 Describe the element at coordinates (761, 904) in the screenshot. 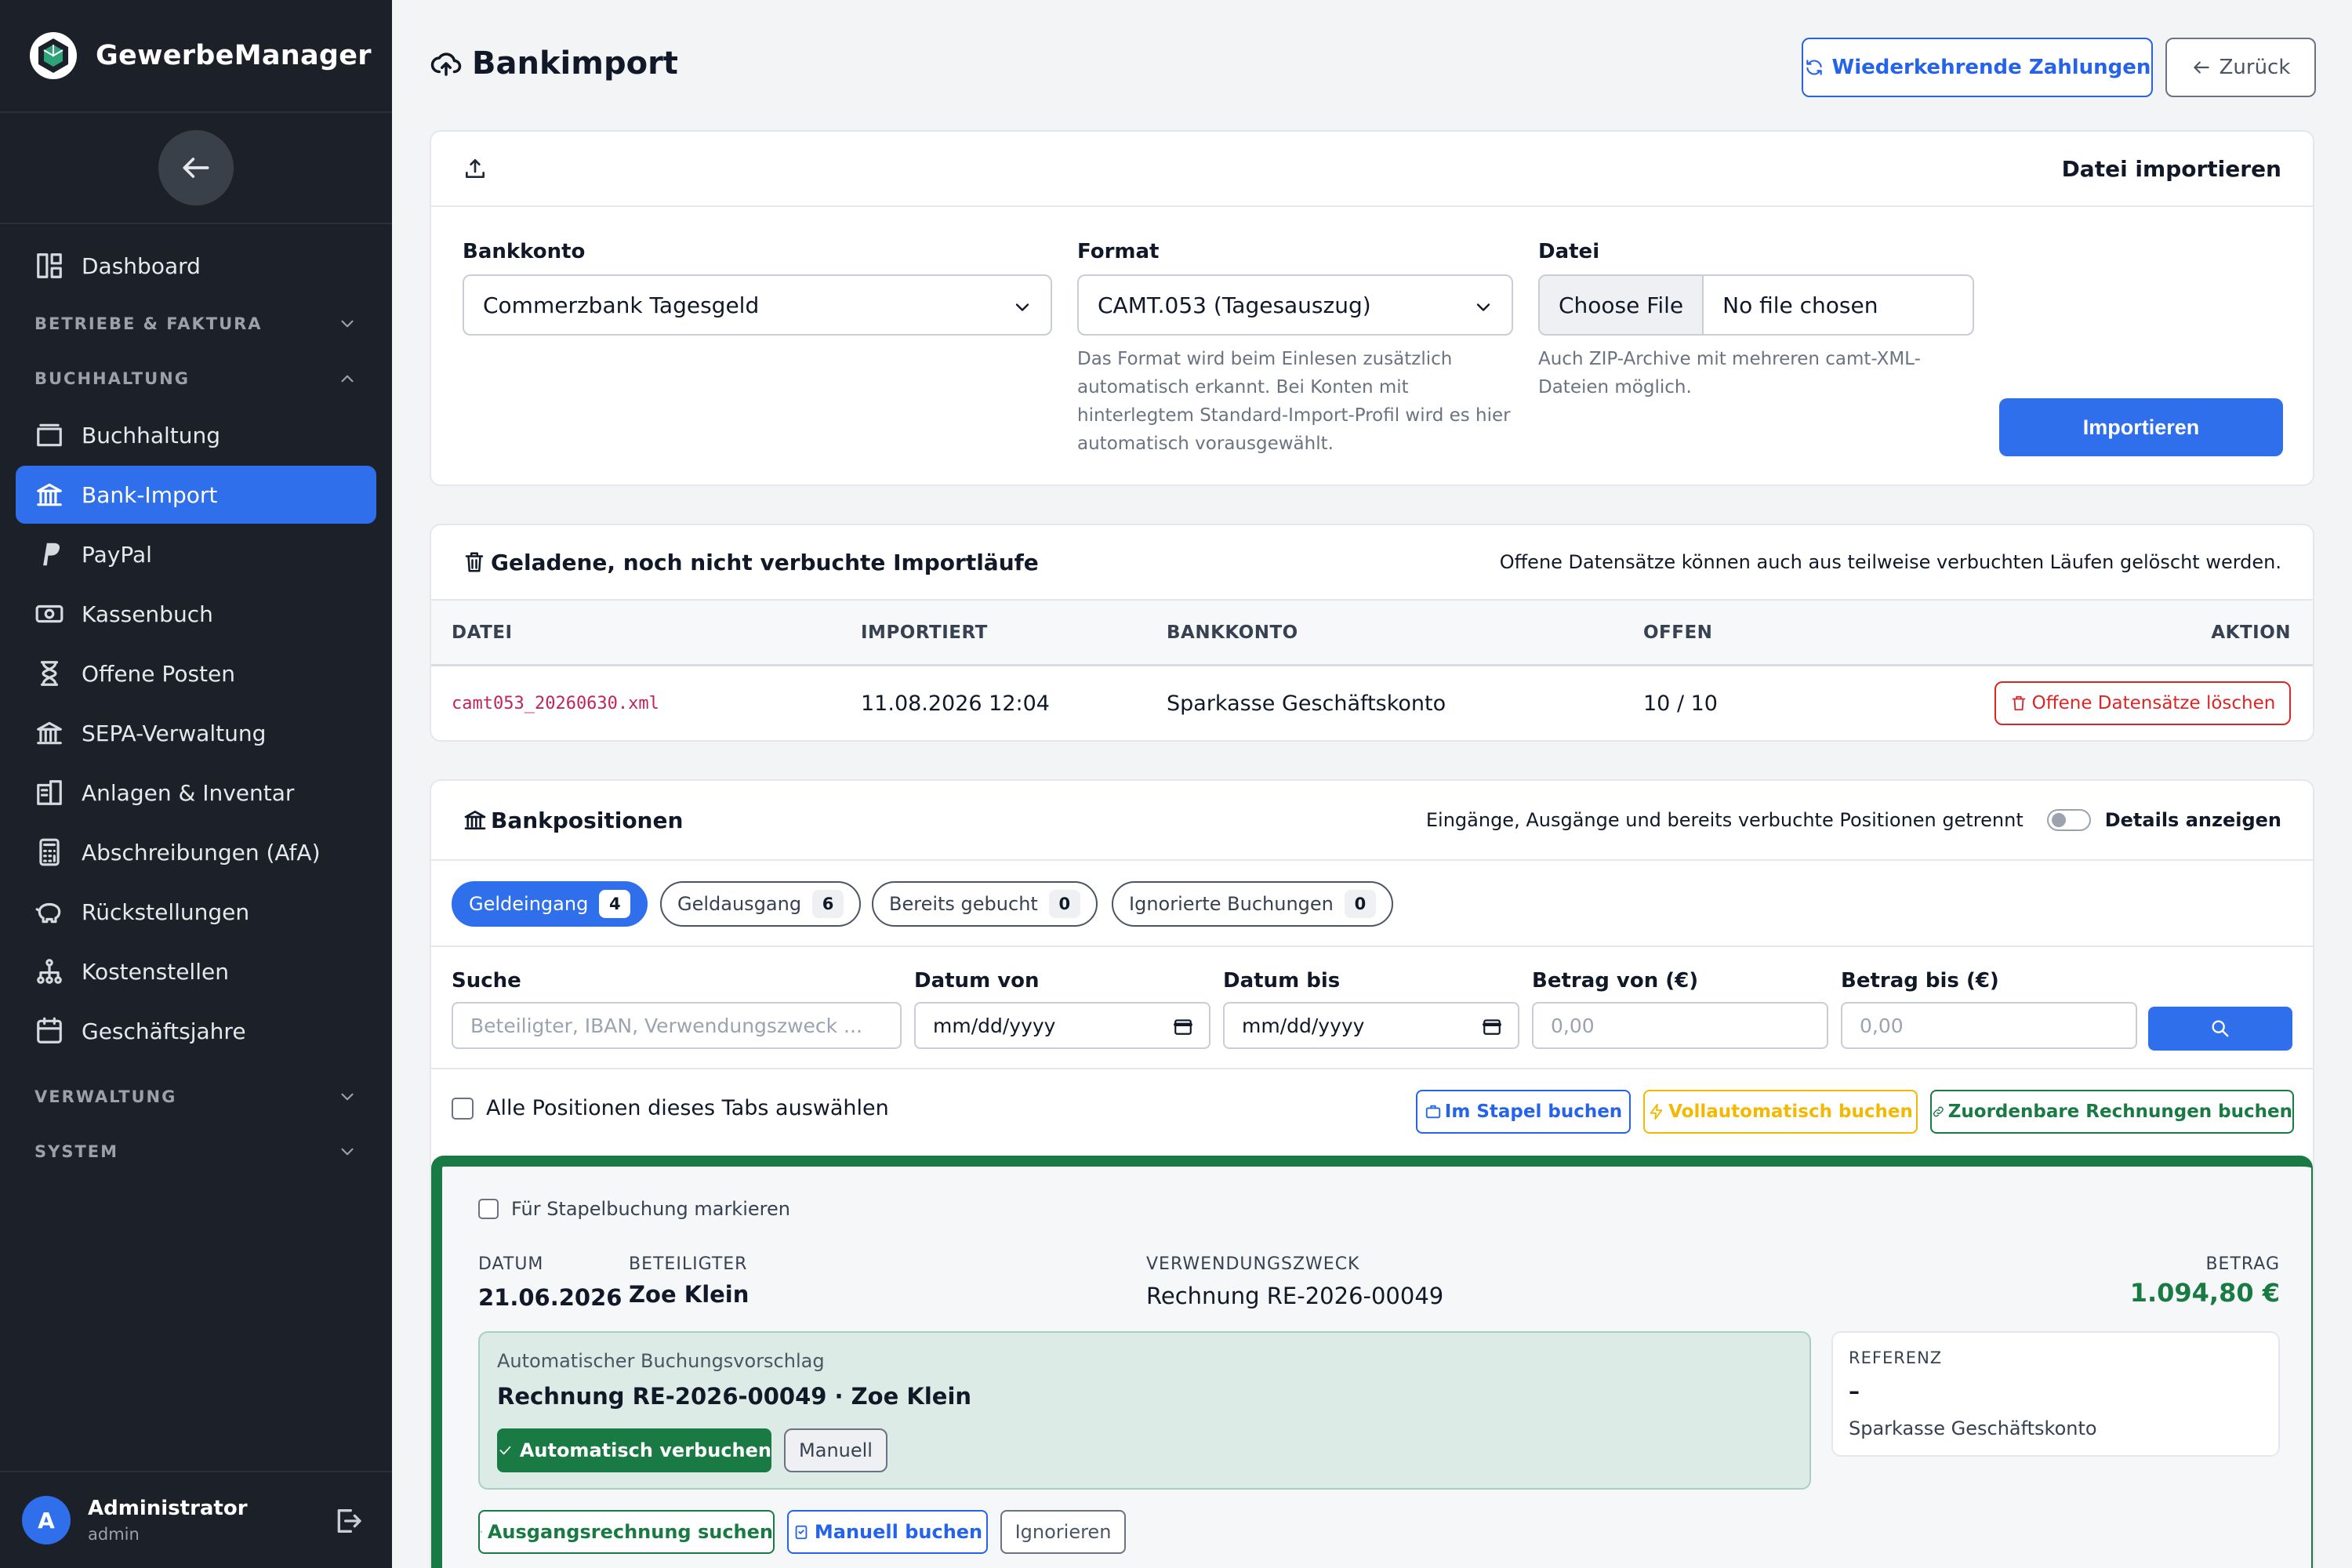

I see `tab-geldausgang: Geldausgang 6` at that location.